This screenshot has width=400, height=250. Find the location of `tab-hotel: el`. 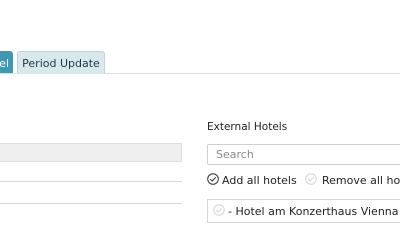

tab-hotel: el is located at coordinates (6, 62).